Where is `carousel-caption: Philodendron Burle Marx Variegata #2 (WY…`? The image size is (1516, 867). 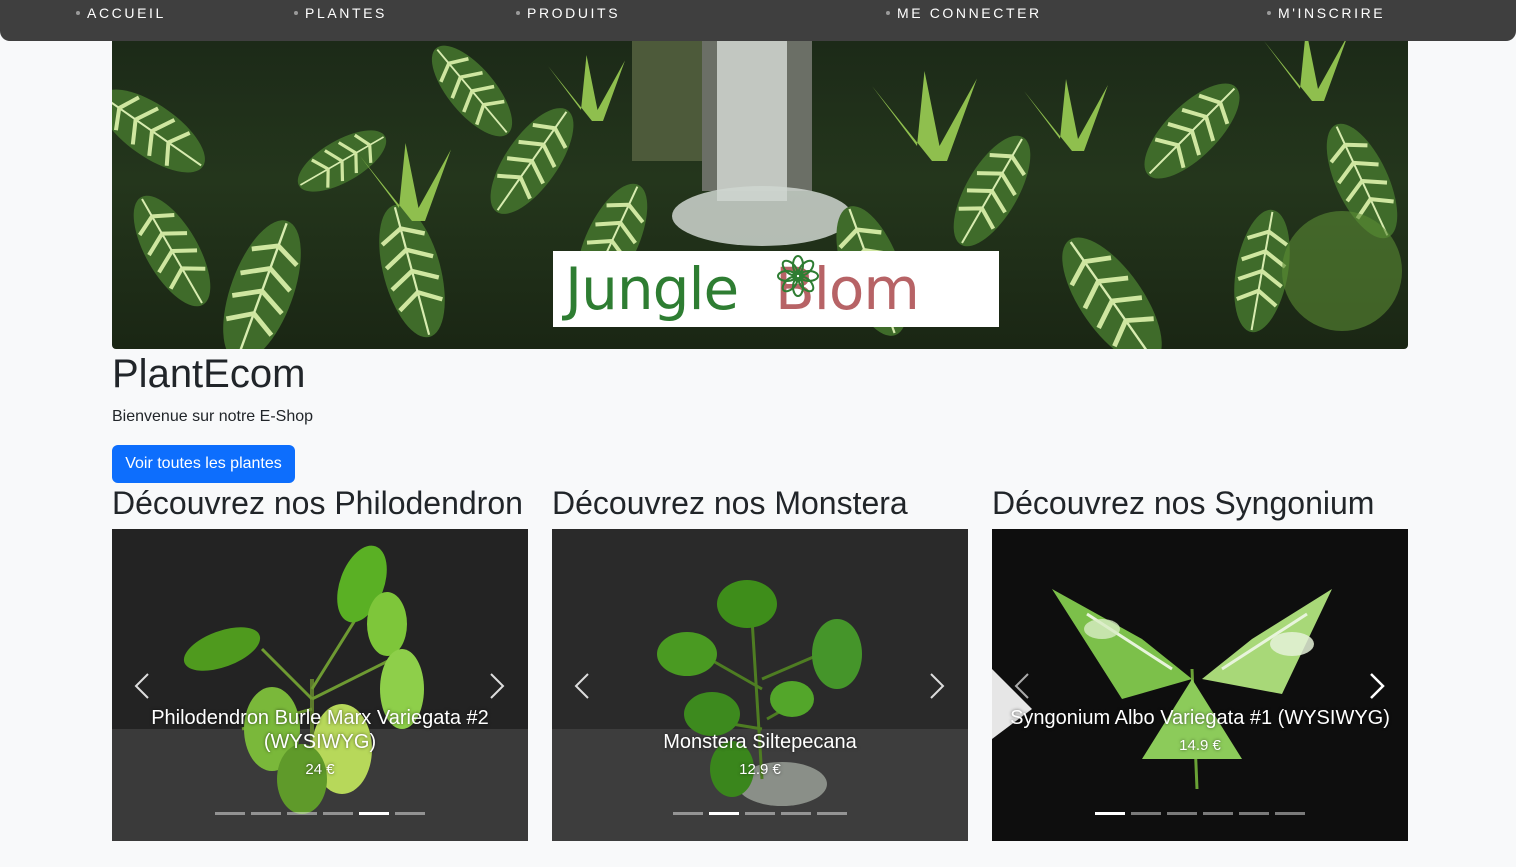 carousel-caption: Philodendron Burle Marx Variegata #2 (WY… is located at coordinates (320, 743).